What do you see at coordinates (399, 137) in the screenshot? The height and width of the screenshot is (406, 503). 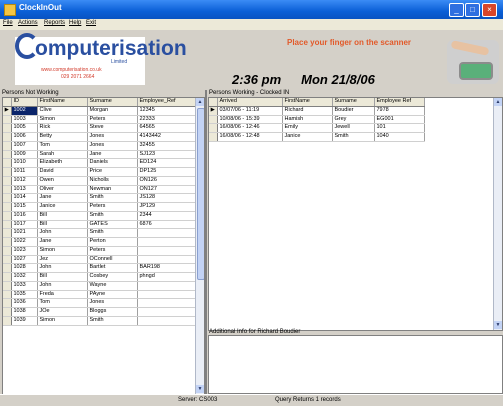 I see `table-cell: 1040` at bounding box center [399, 137].